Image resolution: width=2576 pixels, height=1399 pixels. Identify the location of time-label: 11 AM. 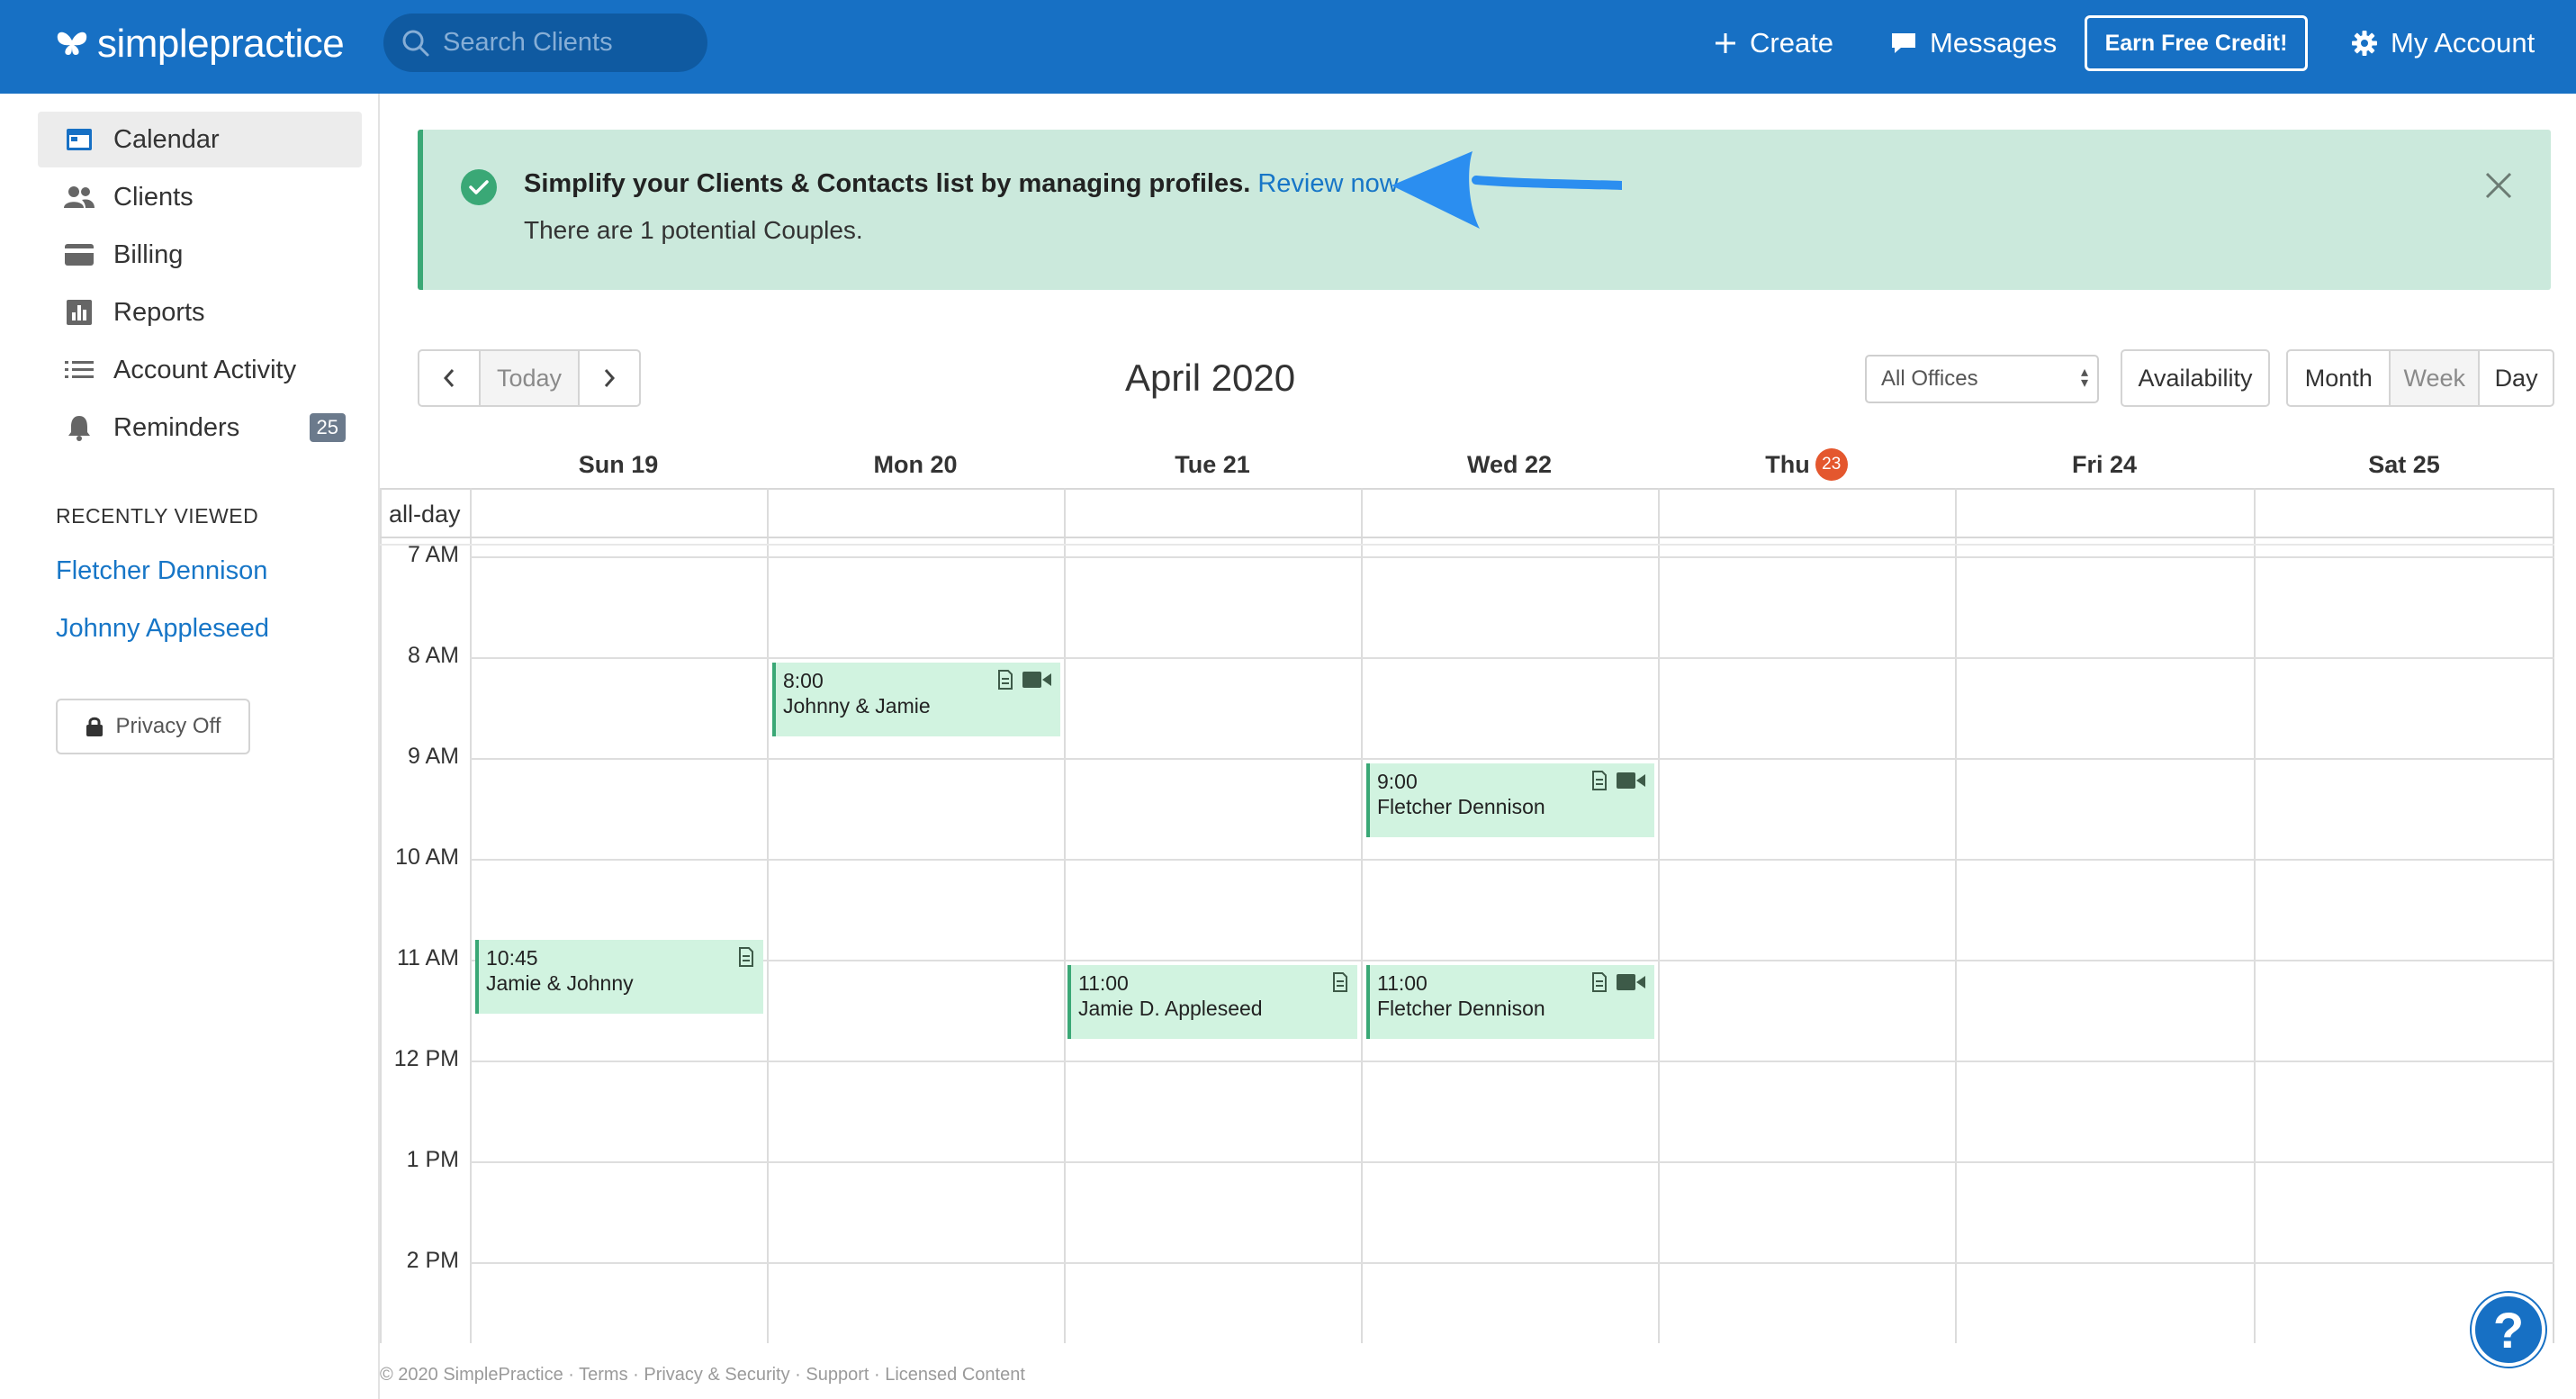
(427, 958).